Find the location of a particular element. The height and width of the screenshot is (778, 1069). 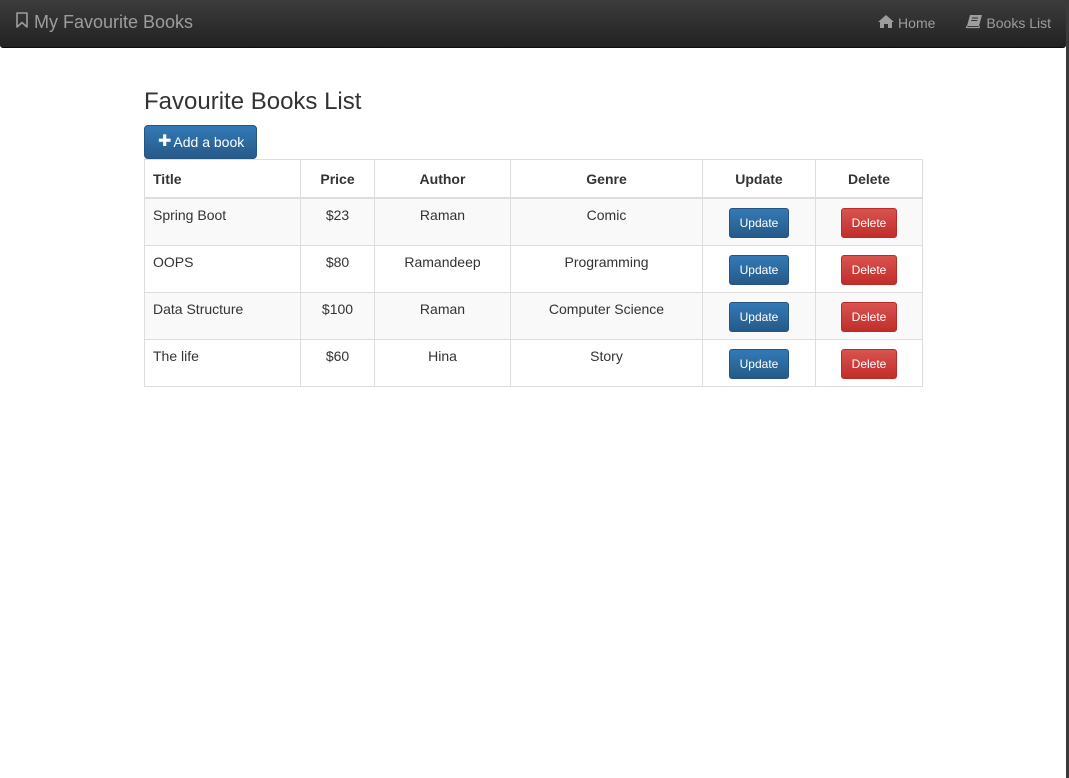

header-price: Price is located at coordinates (337, 179).